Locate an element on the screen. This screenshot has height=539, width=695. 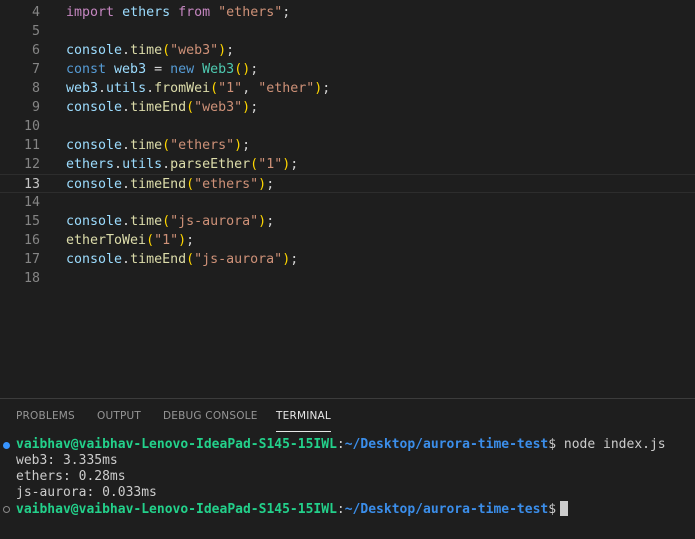
code-line: 10 is located at coordinates (347, 126).